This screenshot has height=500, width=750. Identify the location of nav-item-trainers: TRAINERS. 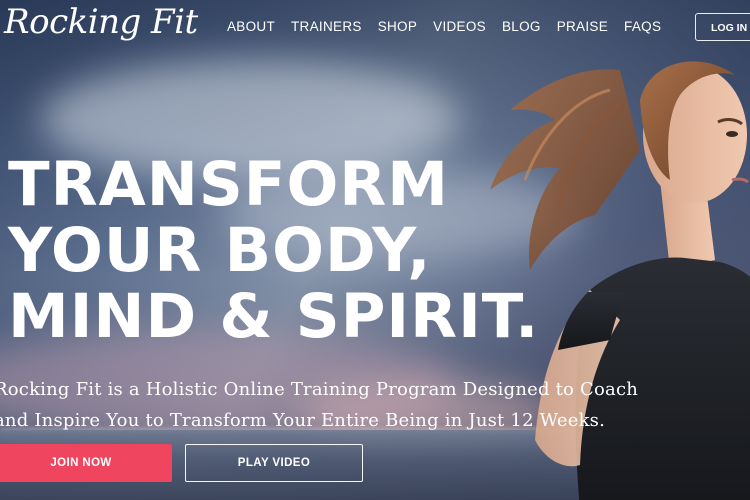
(326, 26).